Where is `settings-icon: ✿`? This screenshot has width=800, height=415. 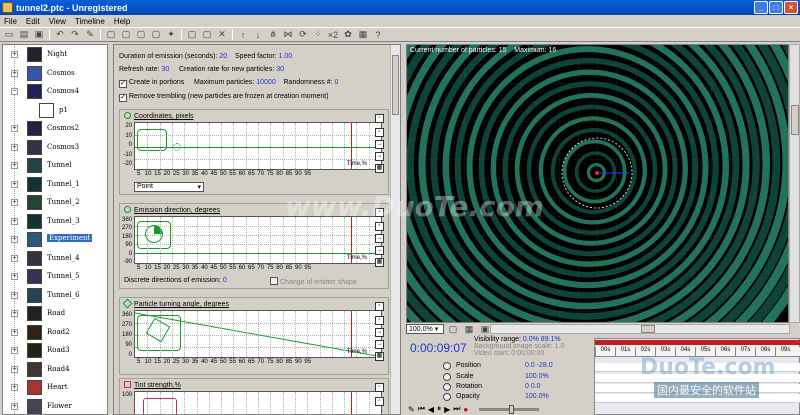 settings-icon: ✿ is located at coordinates (348, 35).